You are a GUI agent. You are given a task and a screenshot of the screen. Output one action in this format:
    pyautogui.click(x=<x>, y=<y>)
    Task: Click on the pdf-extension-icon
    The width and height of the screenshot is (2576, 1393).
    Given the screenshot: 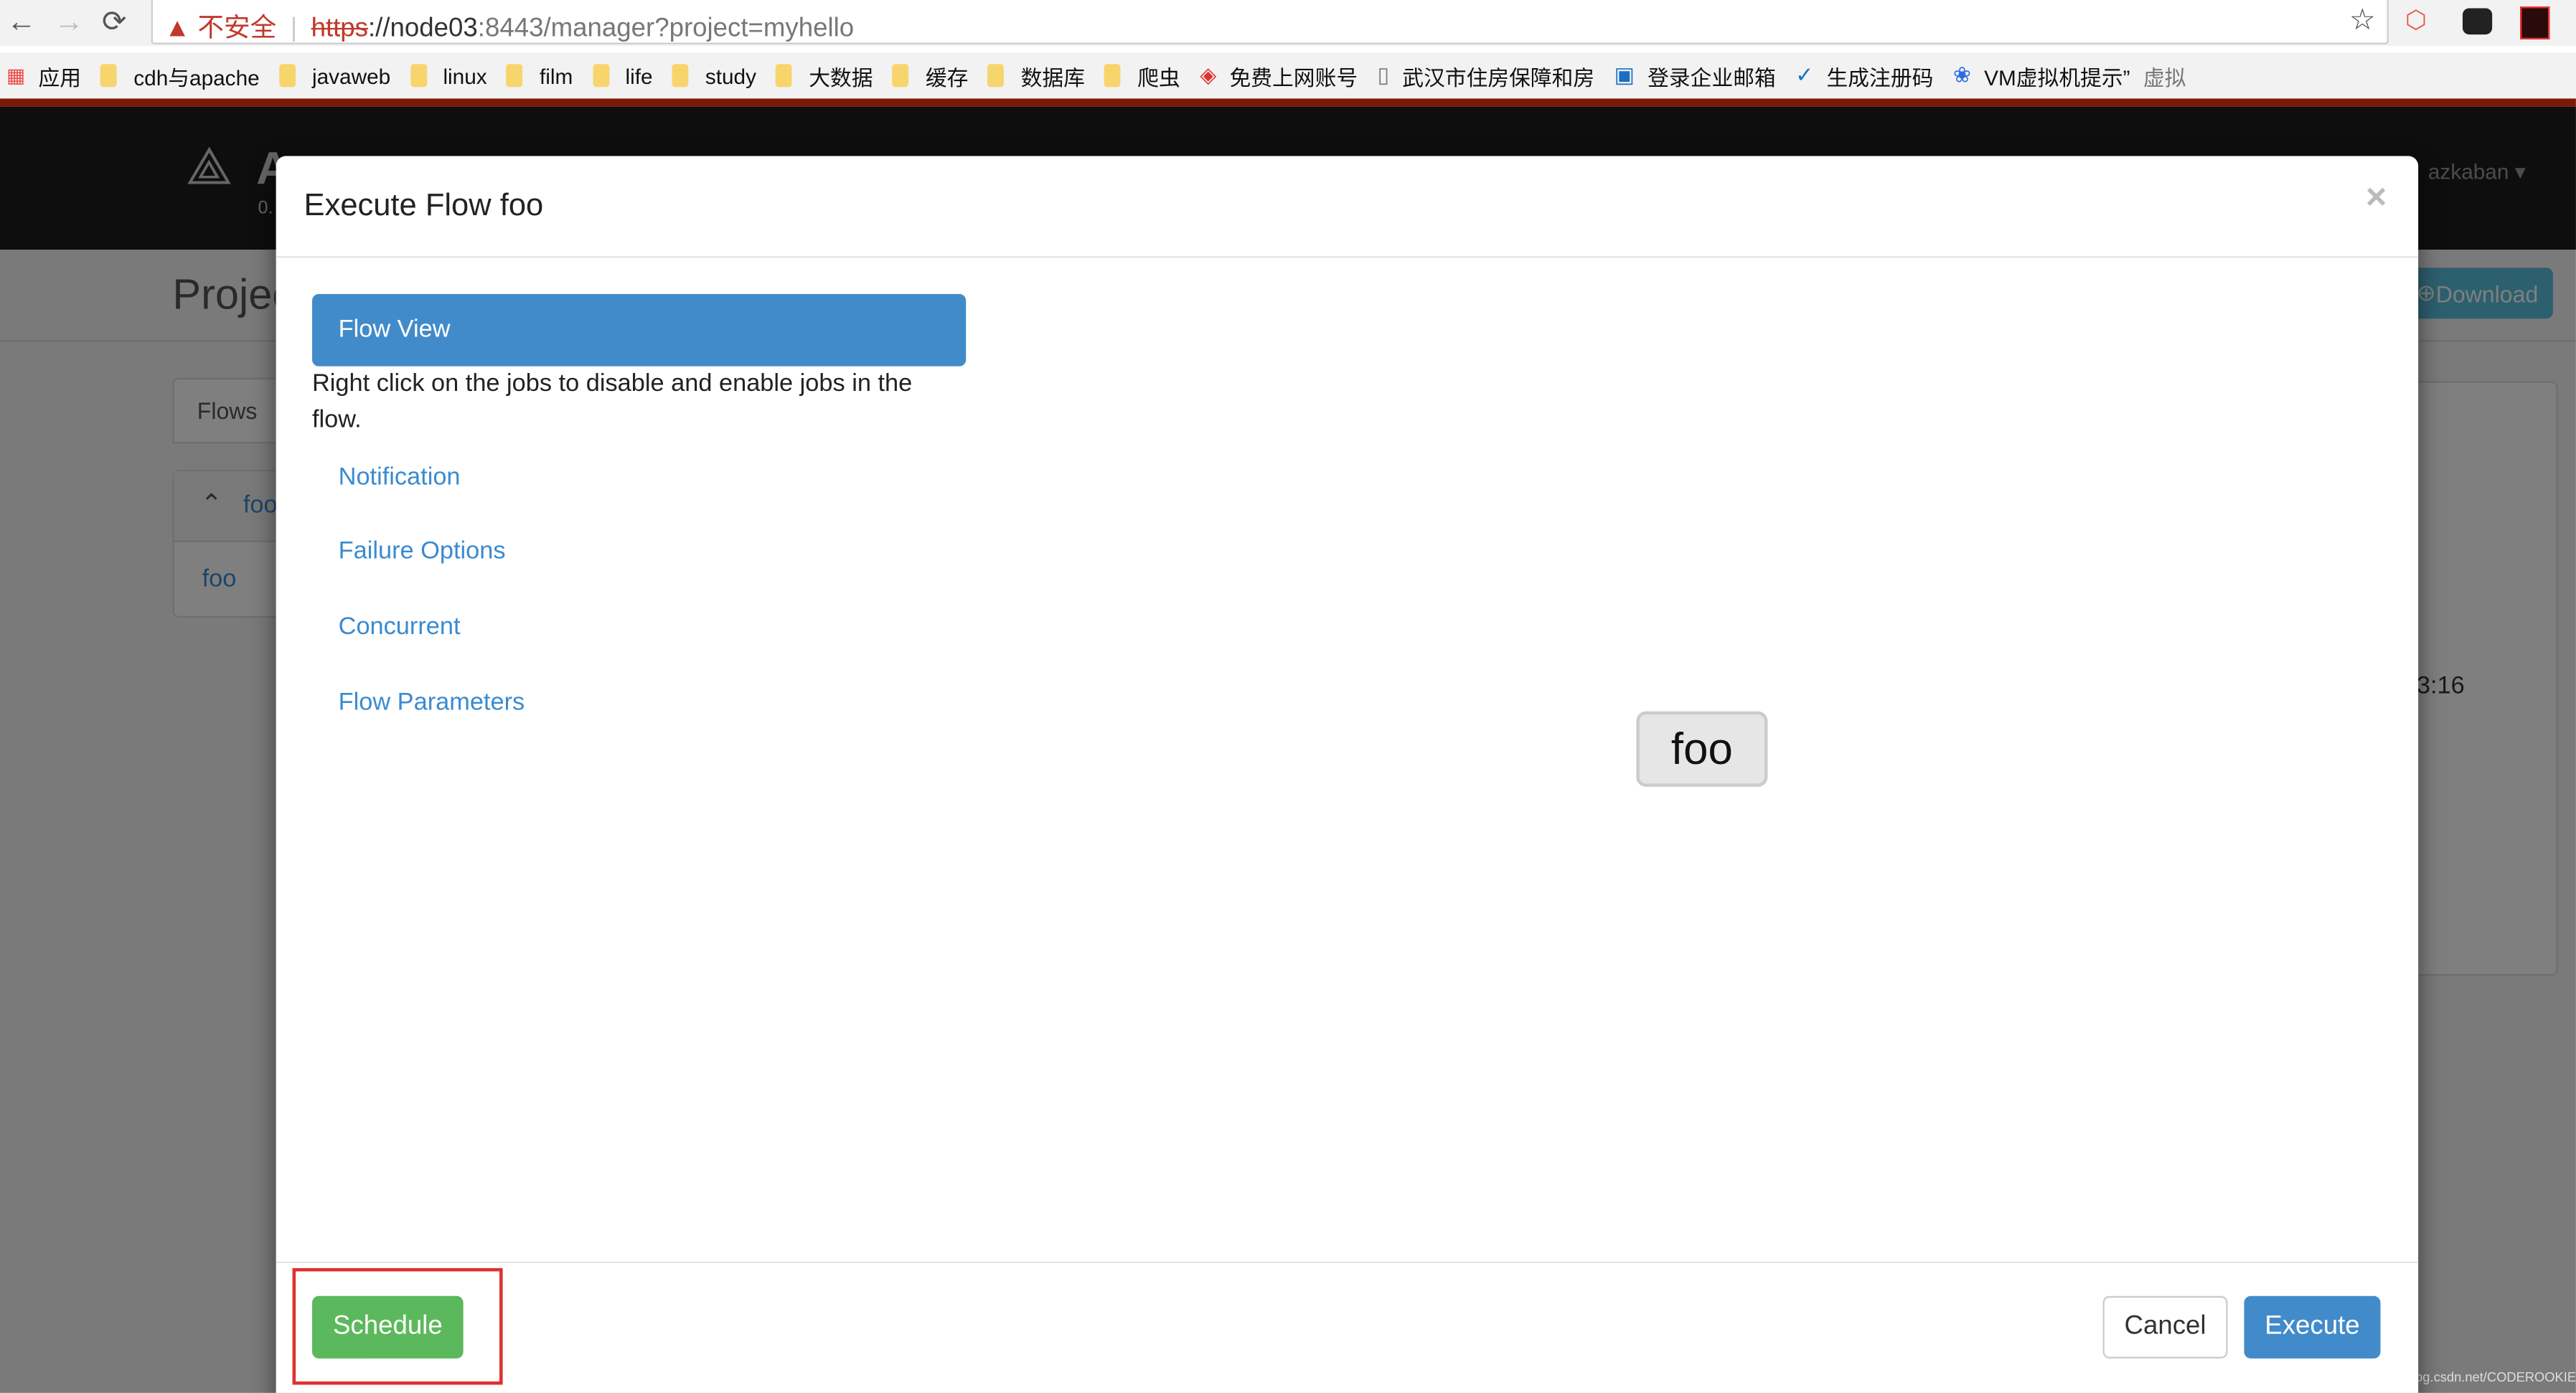 What is the action you would take?
    pyautogui.click(x=2535, y=22)
    